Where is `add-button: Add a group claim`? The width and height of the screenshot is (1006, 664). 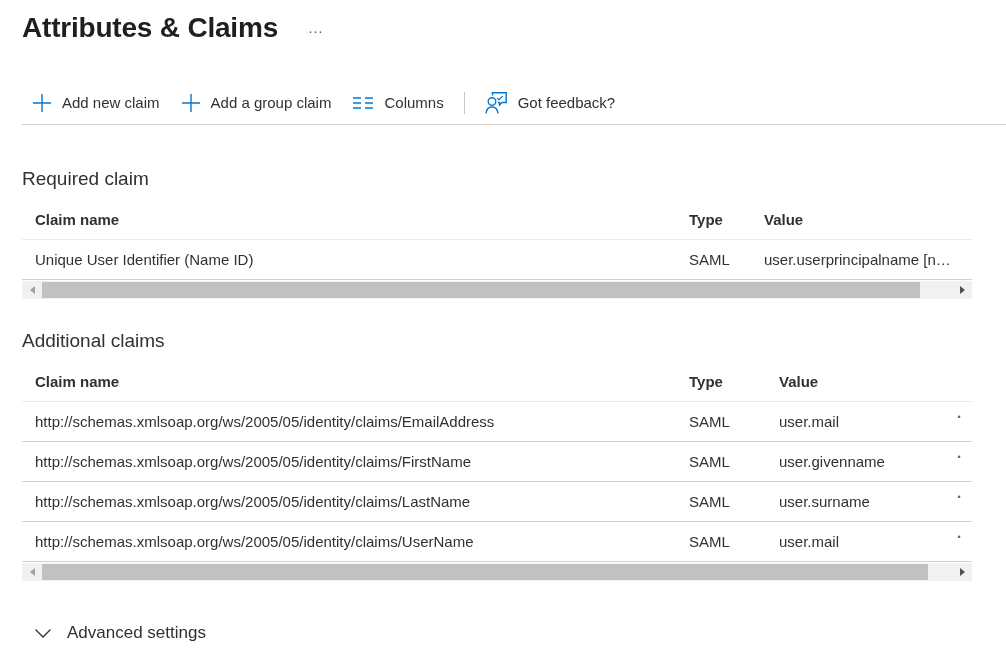 add-button: Add a group claim is located at coordinates (256, 102).